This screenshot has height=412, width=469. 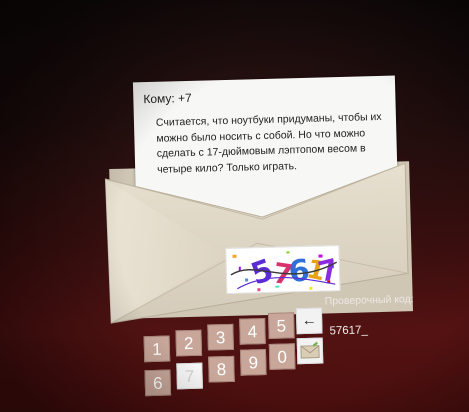 I want to click on backspace-key: ←, so click(x=309, y=321).